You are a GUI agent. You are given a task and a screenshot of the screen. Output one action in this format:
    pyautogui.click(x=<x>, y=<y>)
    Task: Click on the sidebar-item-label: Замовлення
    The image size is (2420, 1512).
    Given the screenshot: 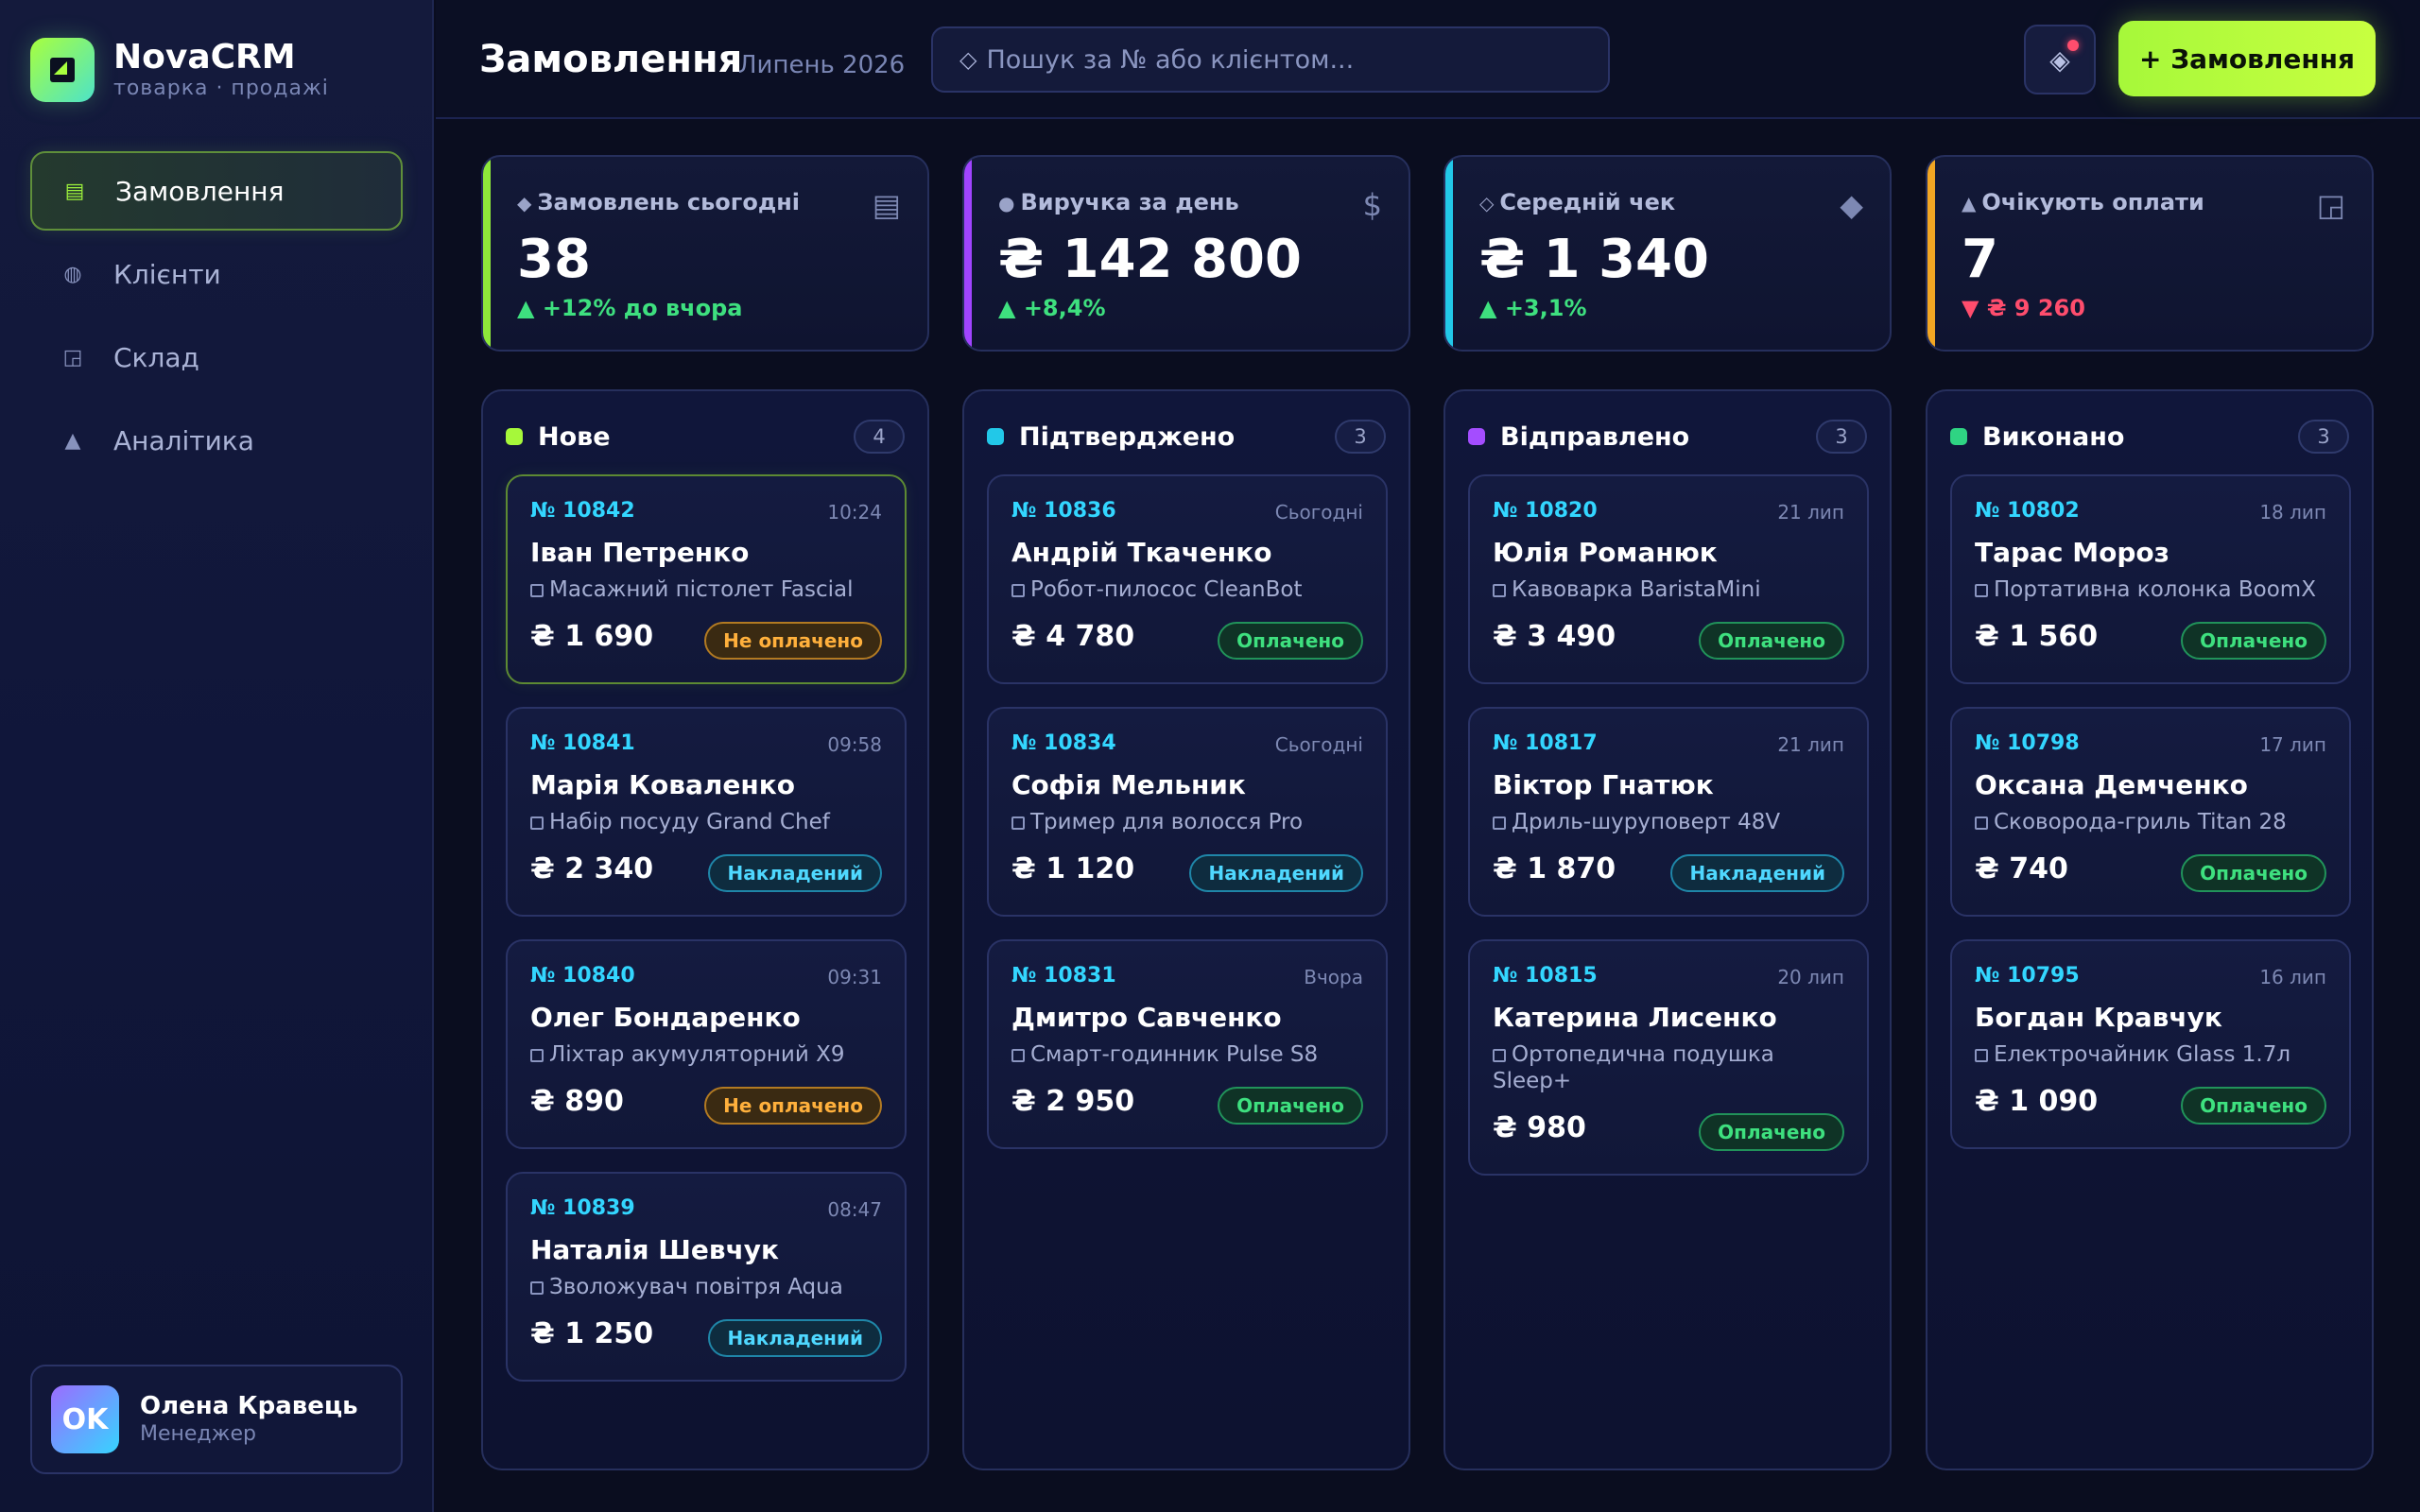 What is the action you would take?
    pyautogui.click(x=200, y=191)
    